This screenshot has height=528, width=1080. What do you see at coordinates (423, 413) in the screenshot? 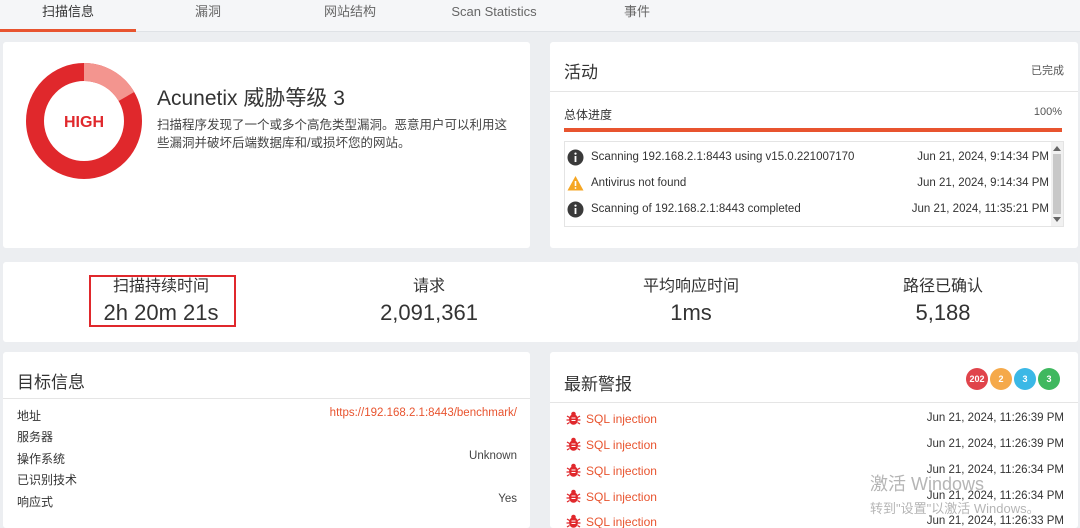
I see `address-link: https://192.168.2.1:8443/benchmark/` at bounding box center [423, 413].